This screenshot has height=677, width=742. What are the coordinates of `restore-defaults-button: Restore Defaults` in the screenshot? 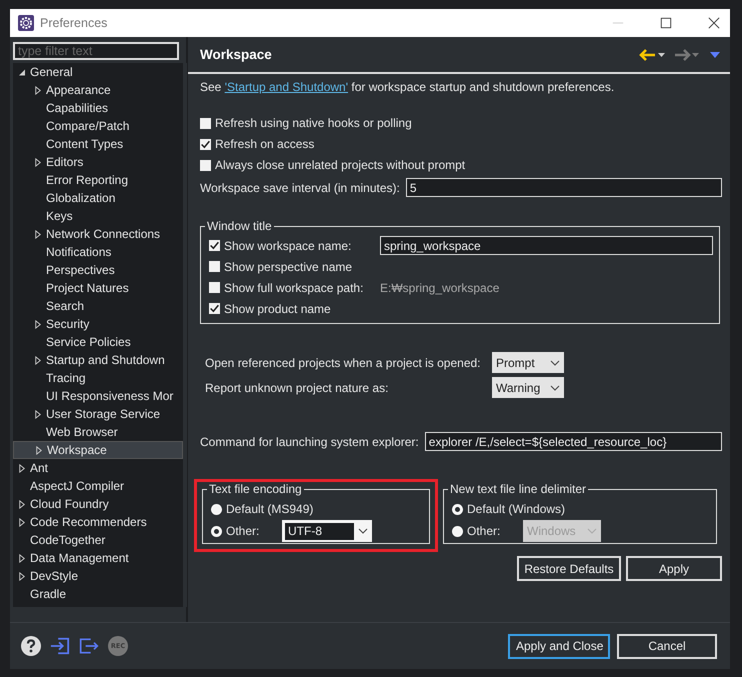 It's located at (569, 568).